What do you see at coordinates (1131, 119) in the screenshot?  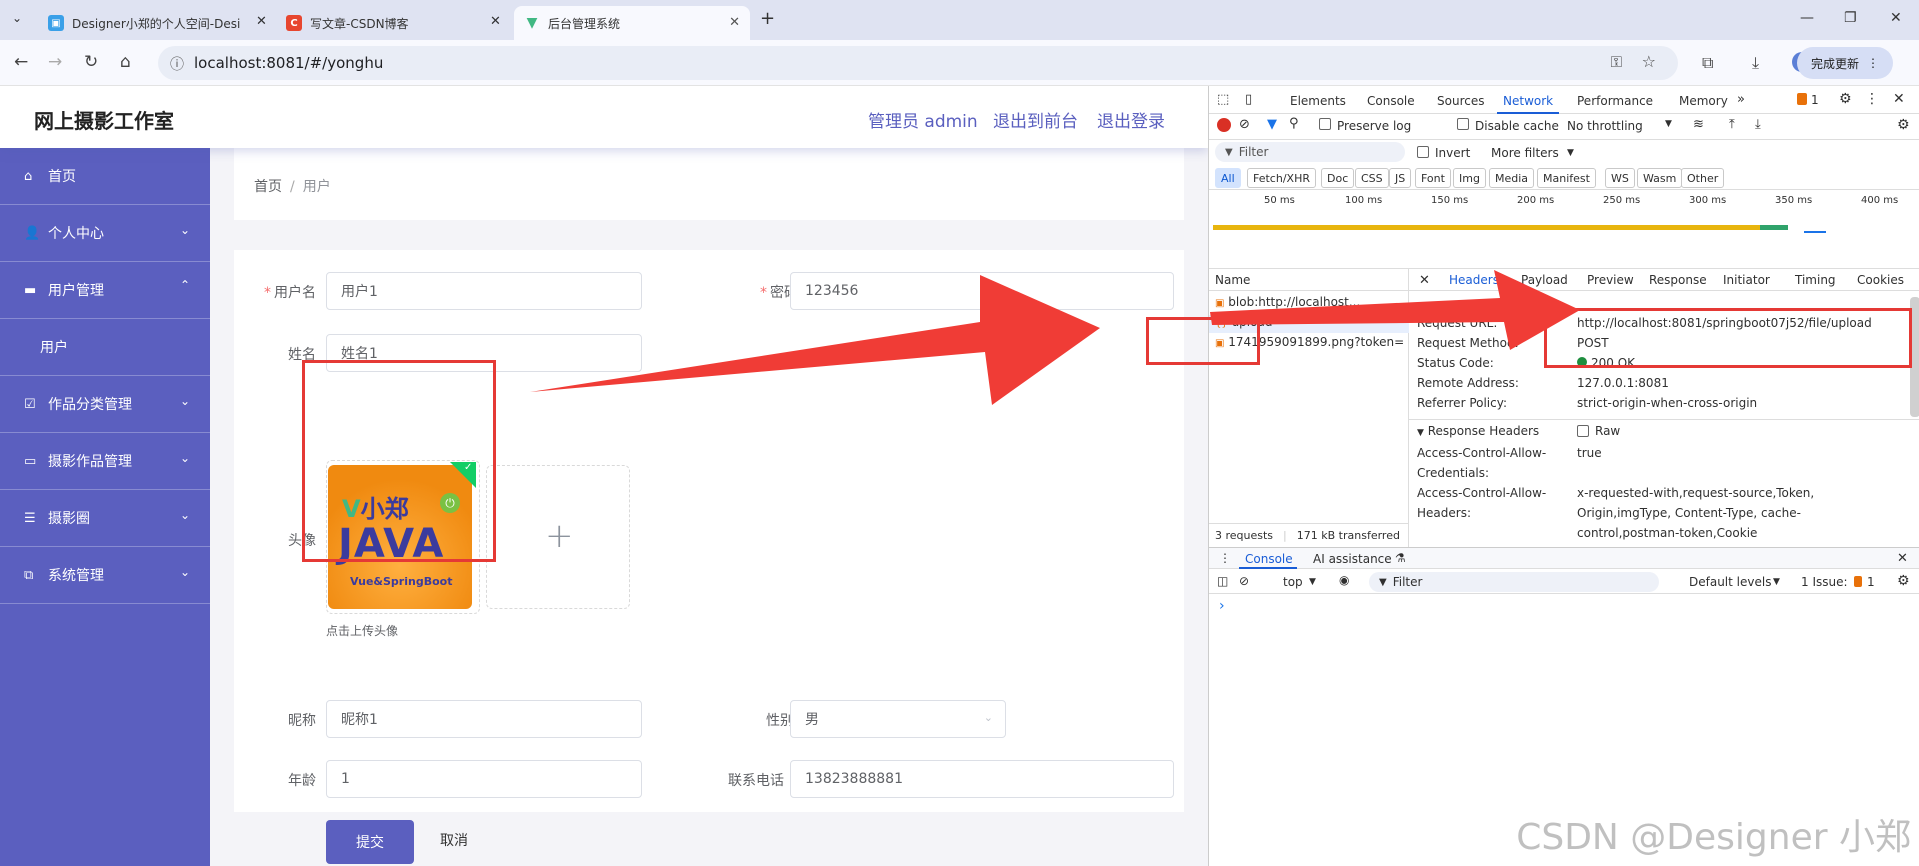 I see `logout-link: 退出登录` at bounding box center [1131, 119].